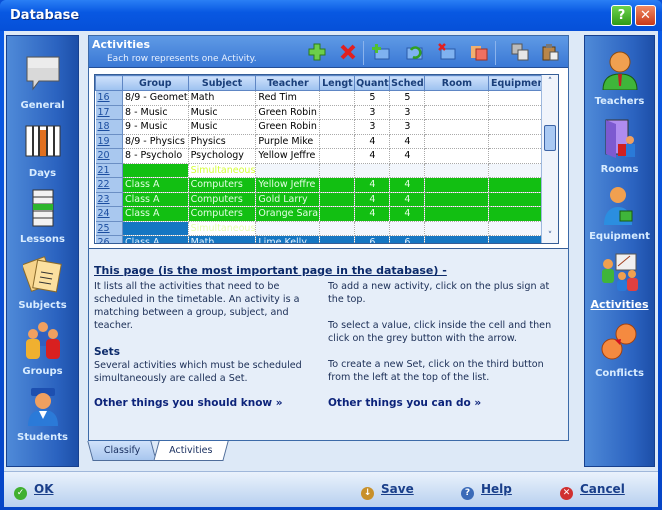  I want to click on add-activity-button, so click(317, 52).